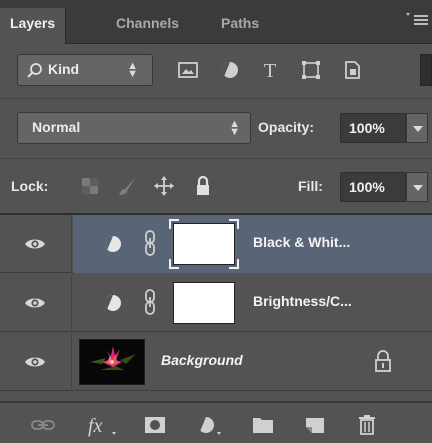 The width and height of the screenshot is (432, 443). I want to click on tab-paths: Paths, so click(240, 26).